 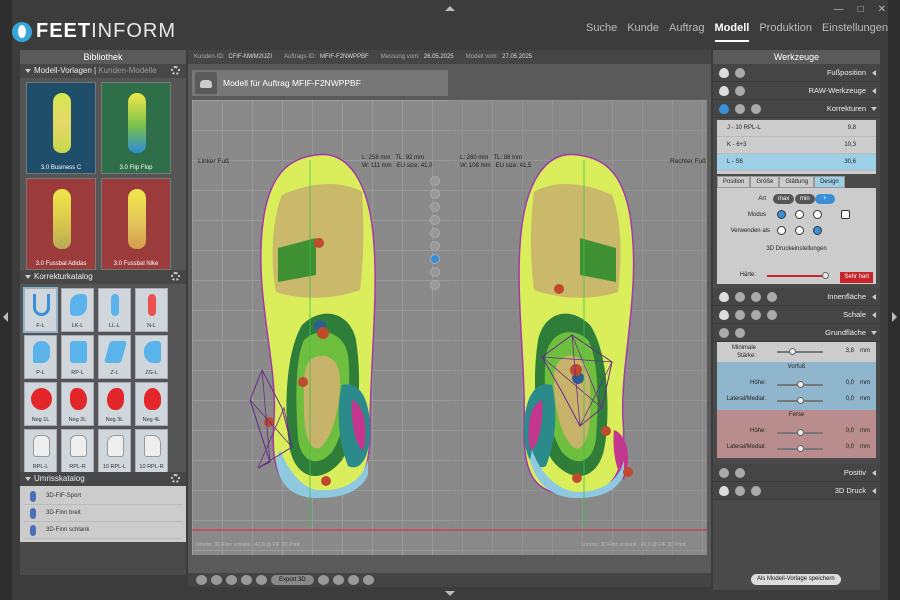 I want to click on catalog-item: RP-L, so click(x=77, y=357).